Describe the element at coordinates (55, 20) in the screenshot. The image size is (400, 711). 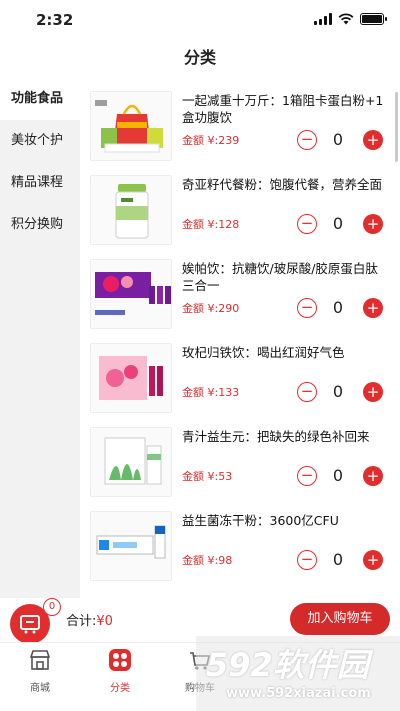
I see `status-time: 2:32` at that location.